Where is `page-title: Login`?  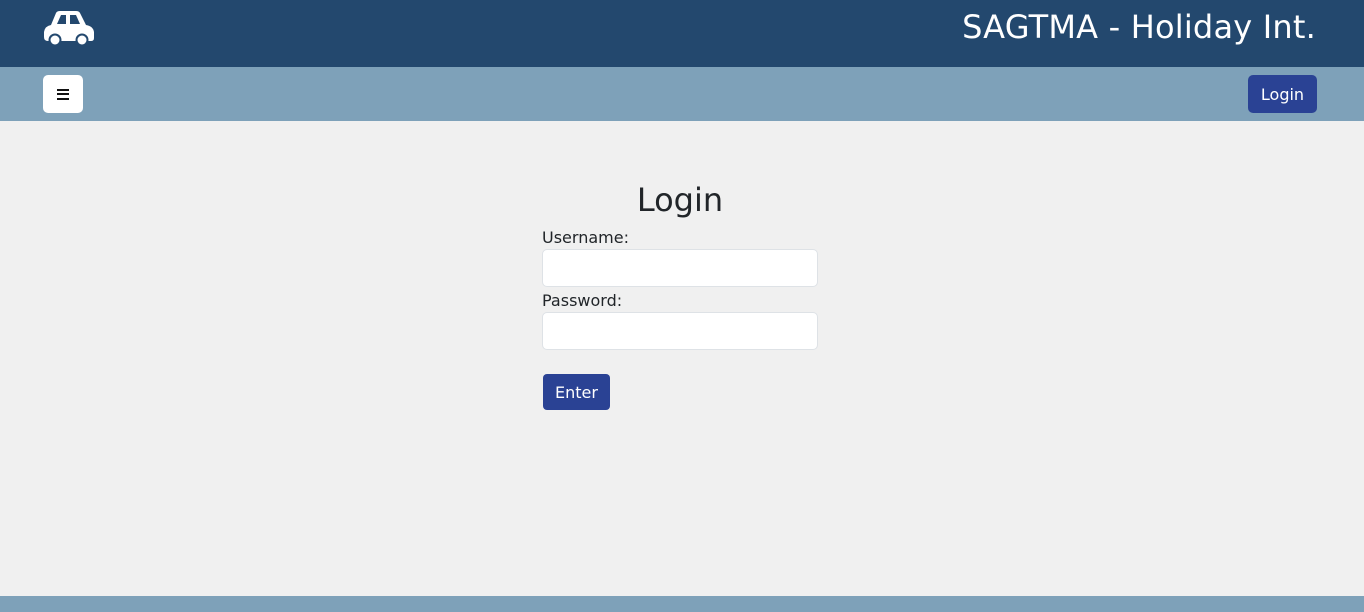 page-title: Login is located at coordinates (680, 200).